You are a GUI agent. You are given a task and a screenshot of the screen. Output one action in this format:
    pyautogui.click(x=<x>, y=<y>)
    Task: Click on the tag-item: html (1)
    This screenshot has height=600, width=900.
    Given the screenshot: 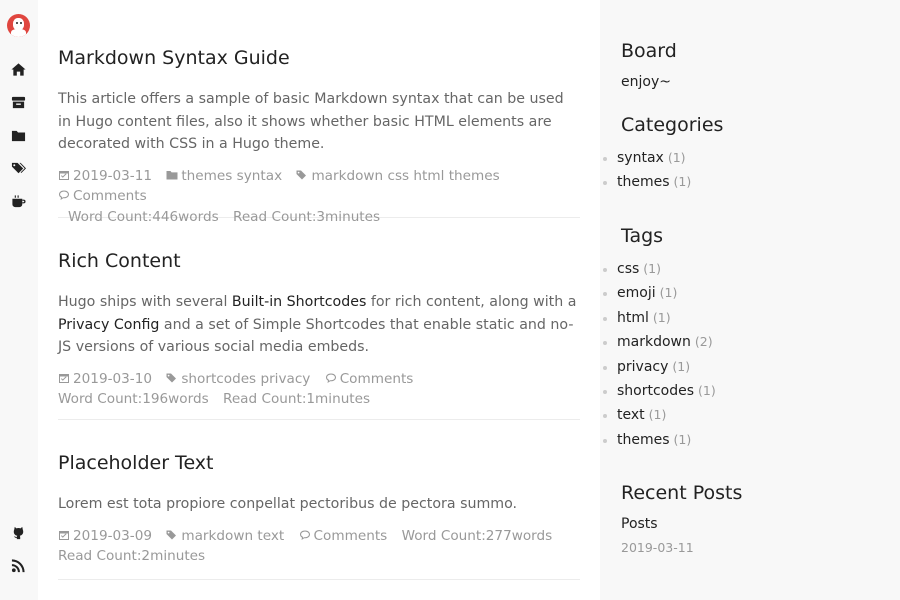 What is the action you would take?
    pyautogui.click(x=658, y=318)
    